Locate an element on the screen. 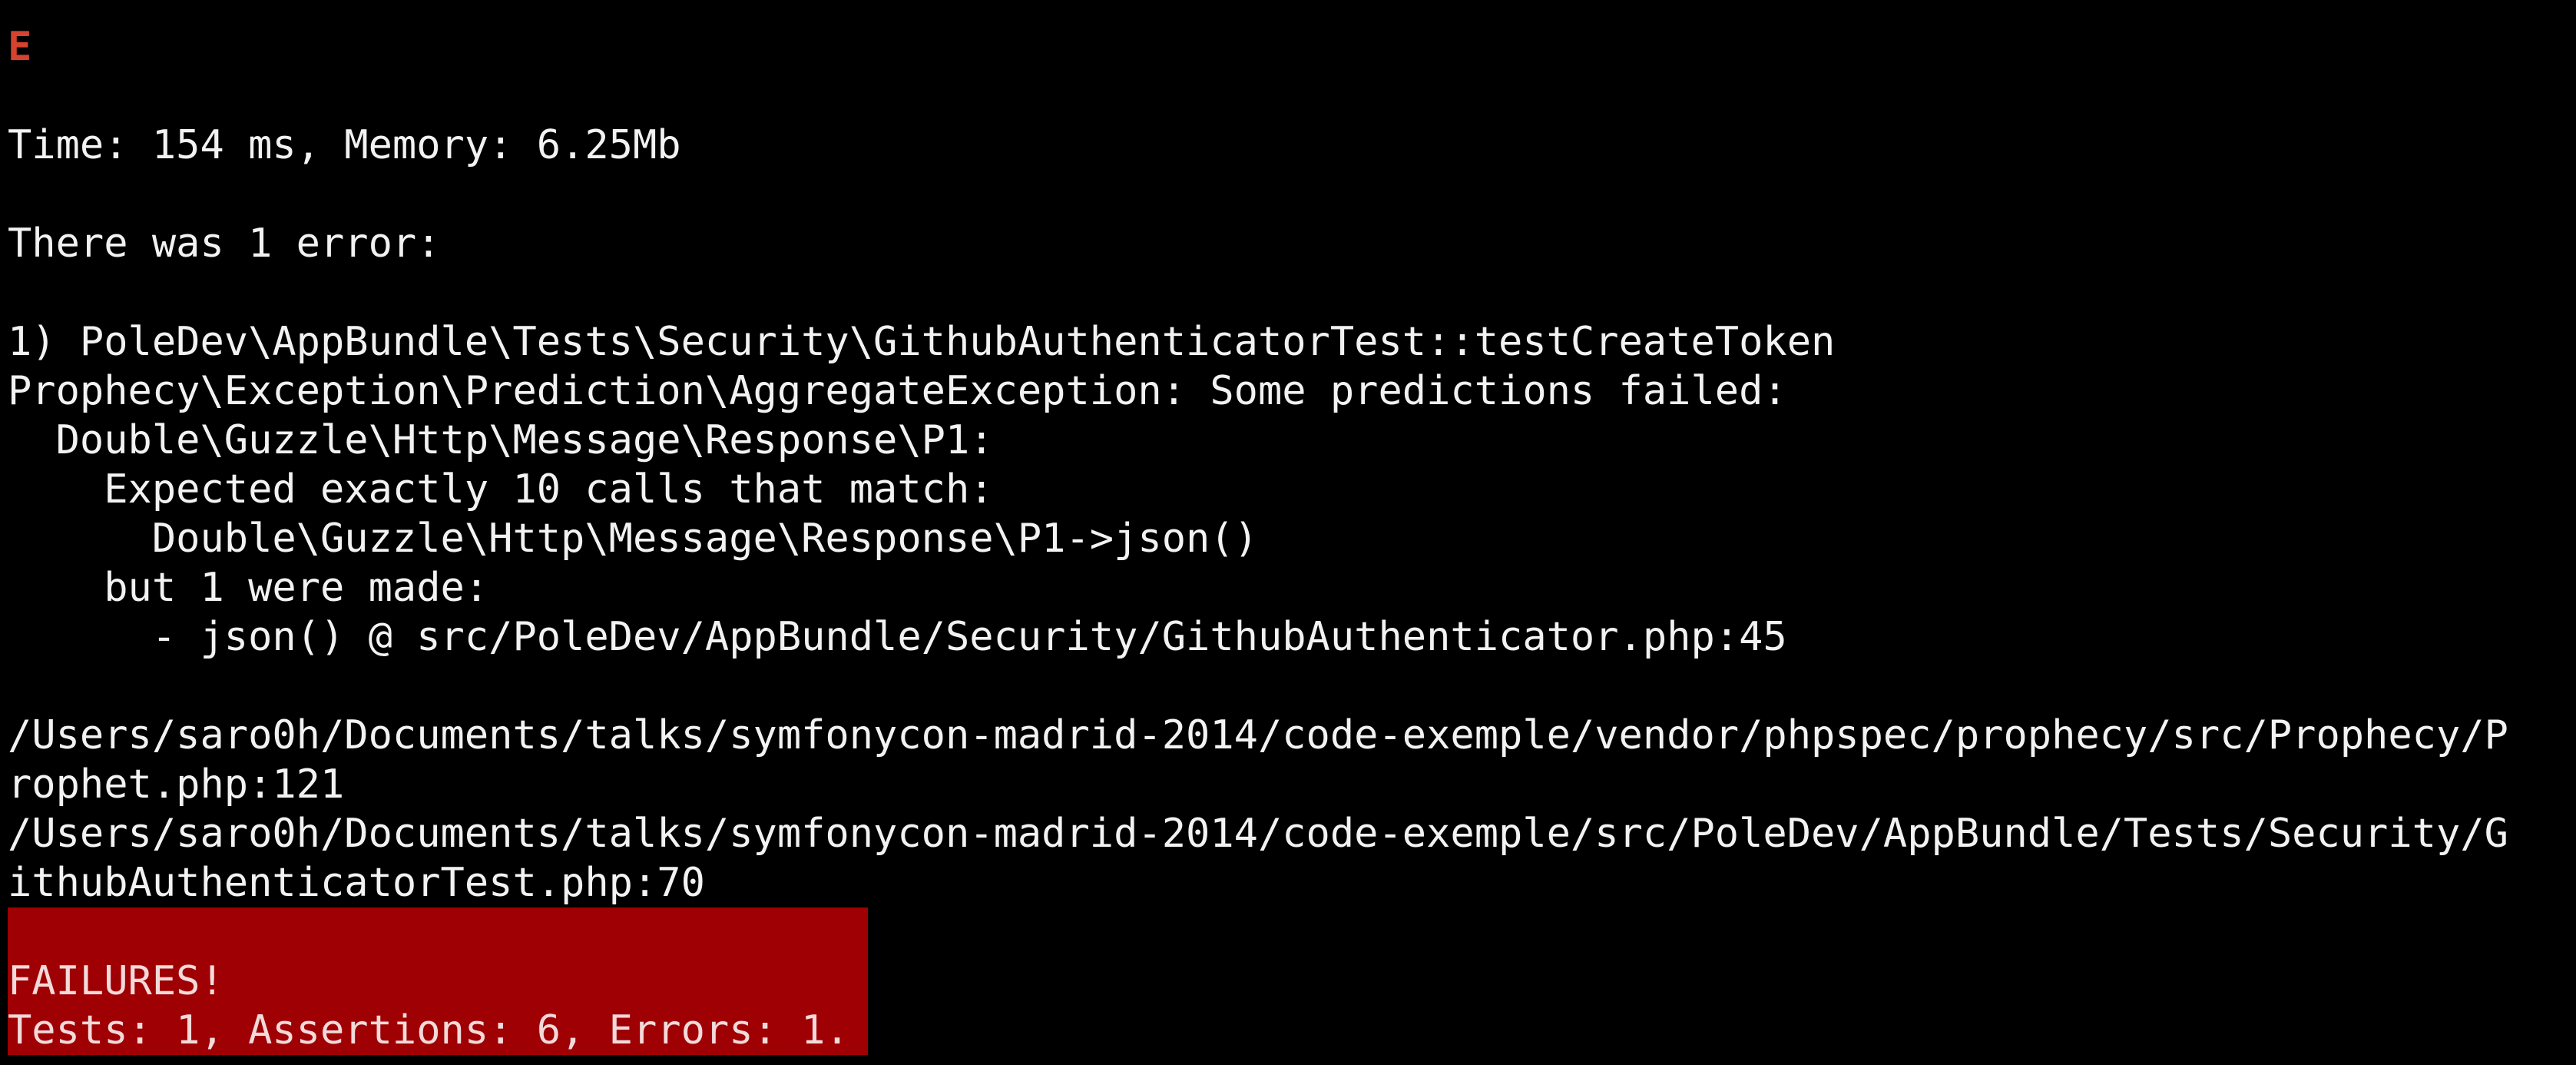 The width and height of the screenshot is (2576, 1065). failures-counts: Tests: 1, Assertions: 6, Errors: 1. is located at coordinates (428, 1030).